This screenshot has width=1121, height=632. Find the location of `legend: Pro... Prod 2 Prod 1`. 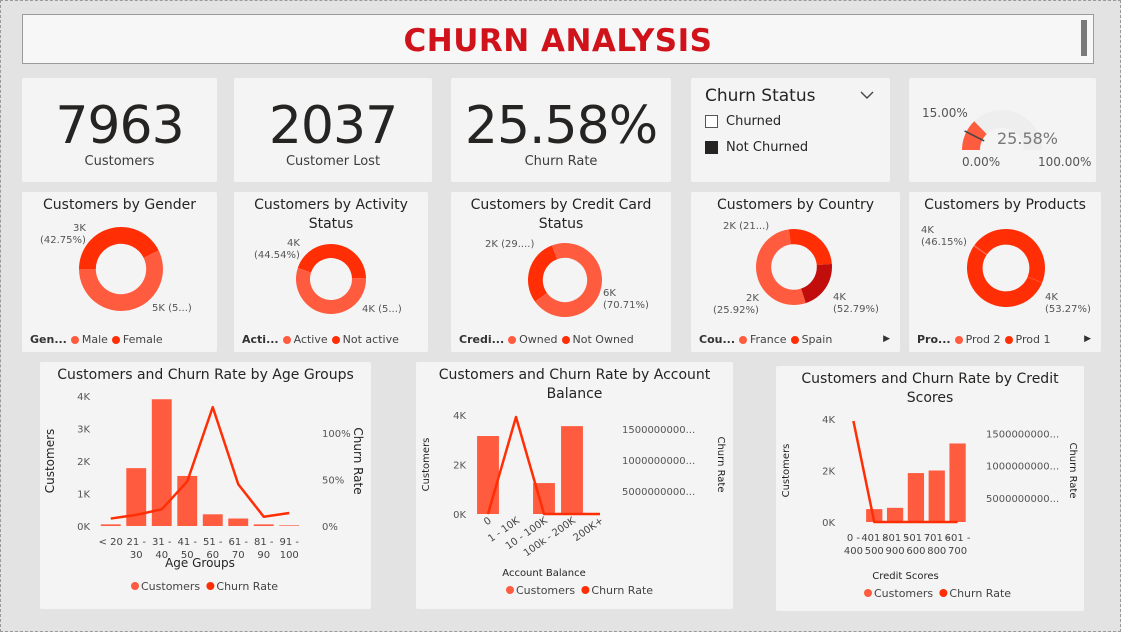

legend: Pro... Prod 2 Prod 1 is located at coordinates (983, 339).